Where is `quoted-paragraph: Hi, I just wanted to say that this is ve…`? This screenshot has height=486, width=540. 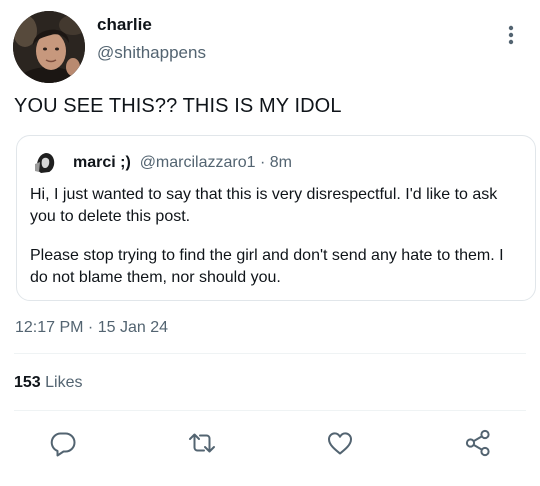 quoted-paragraph: Hi, I just wanted to say that this is ve… is located at coordinates (264, 205).